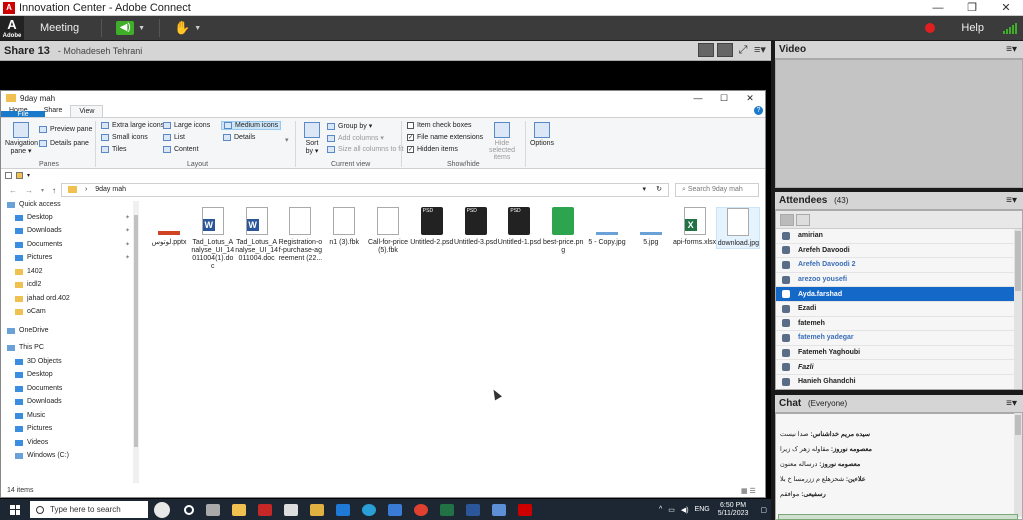 This screenshot has width=1023, height=520. I want to click on attendee-row: fatemeh, so click(899, 324).